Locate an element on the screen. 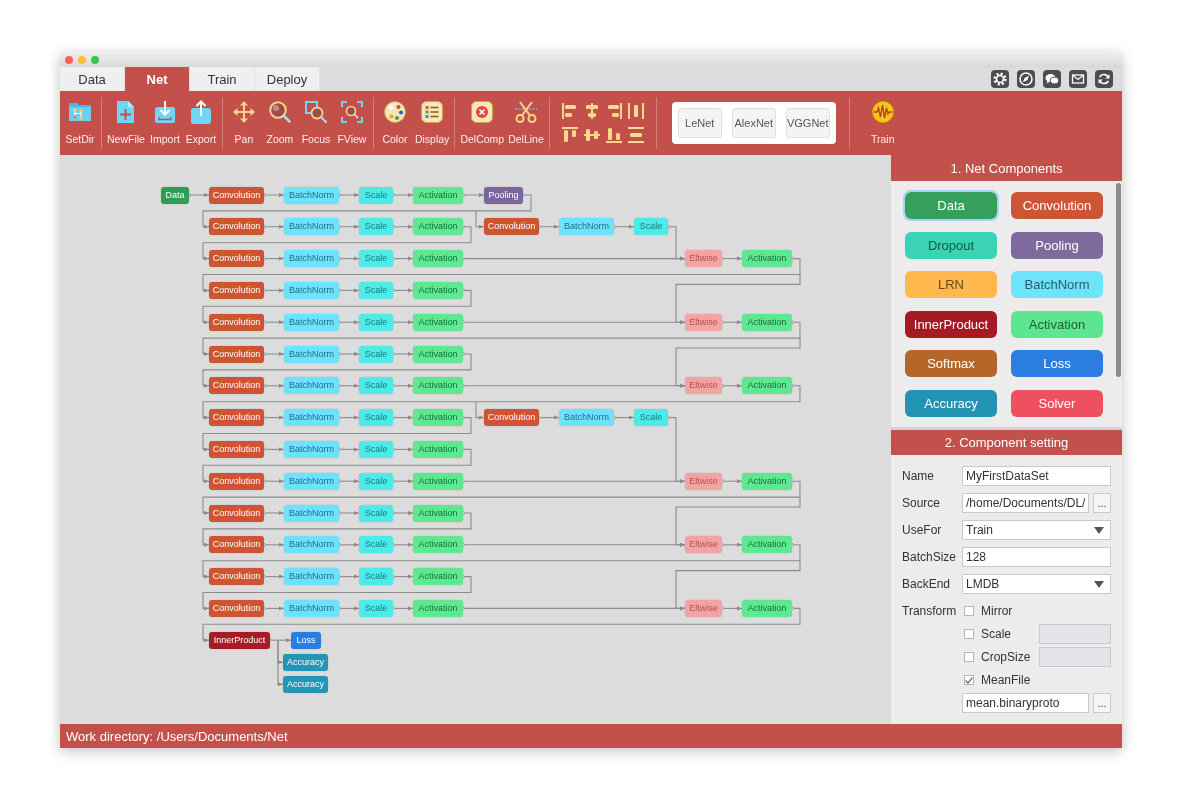 The height and width of the screenshot is (802, 1182). tab: Data is located at coordinates (92, 79).